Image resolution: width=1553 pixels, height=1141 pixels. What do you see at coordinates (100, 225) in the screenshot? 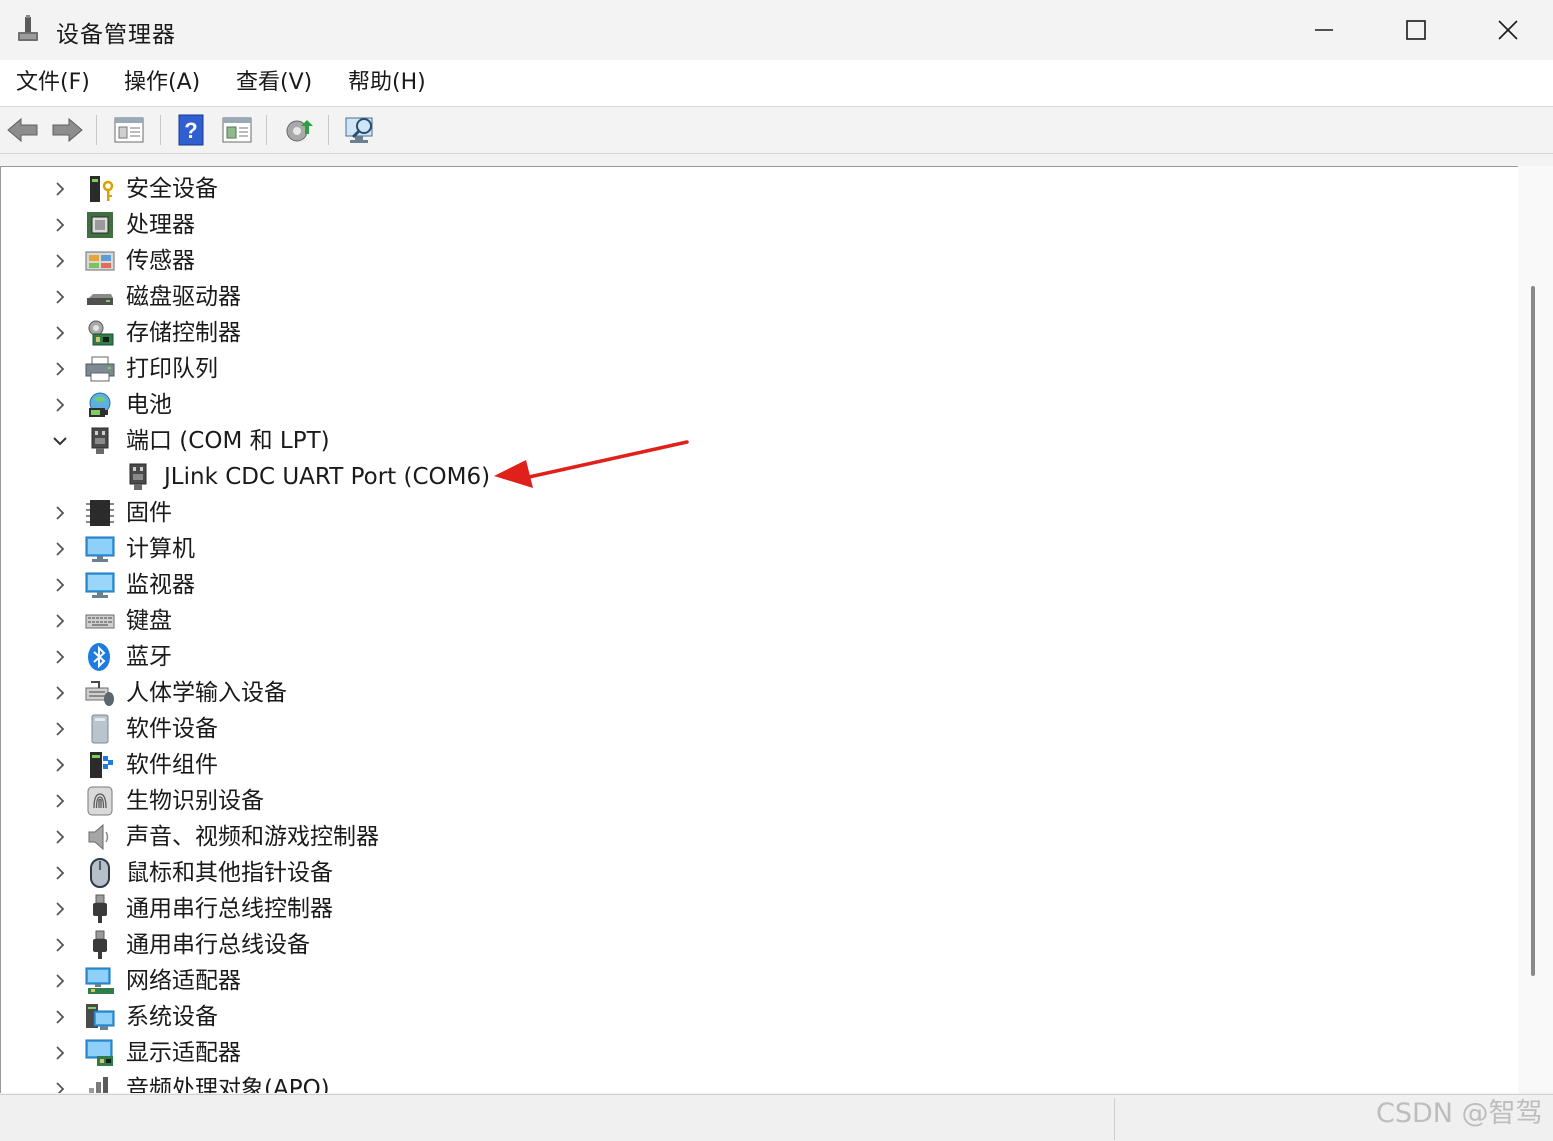
I see `processor-chip-icon` at bounding box center [100, 225].